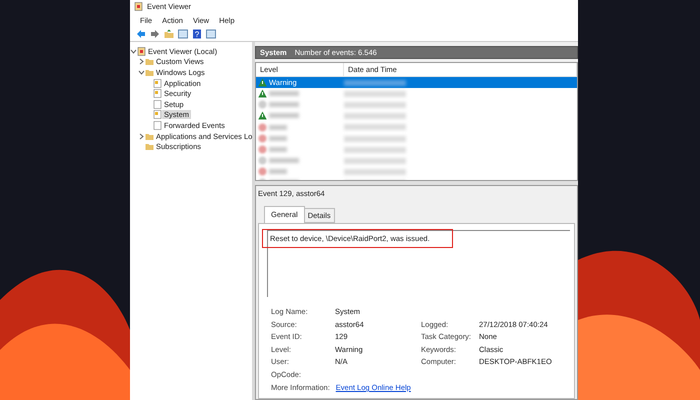 This screenshot has height=400, width=700. Describe the element at coordinates (155, 34) in the screenshot. I see `forward-arrow-icon` at that location.